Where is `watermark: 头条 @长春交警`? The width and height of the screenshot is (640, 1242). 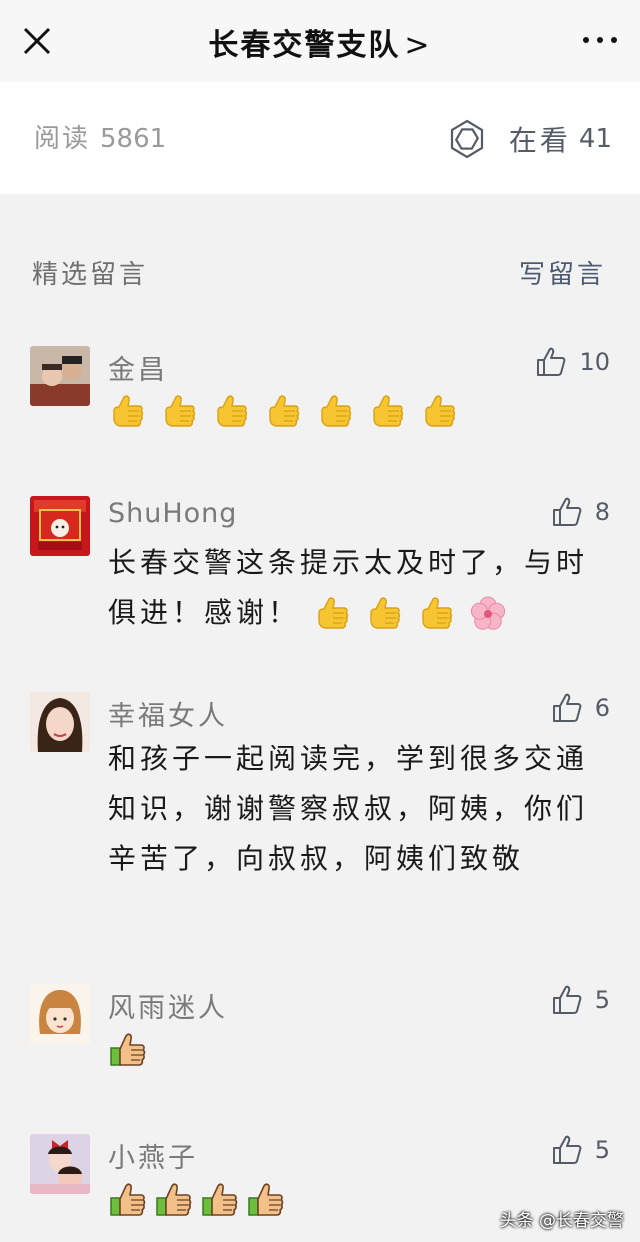
watermark: 头条 @长春交警 is located at coordinates (561, 1221).